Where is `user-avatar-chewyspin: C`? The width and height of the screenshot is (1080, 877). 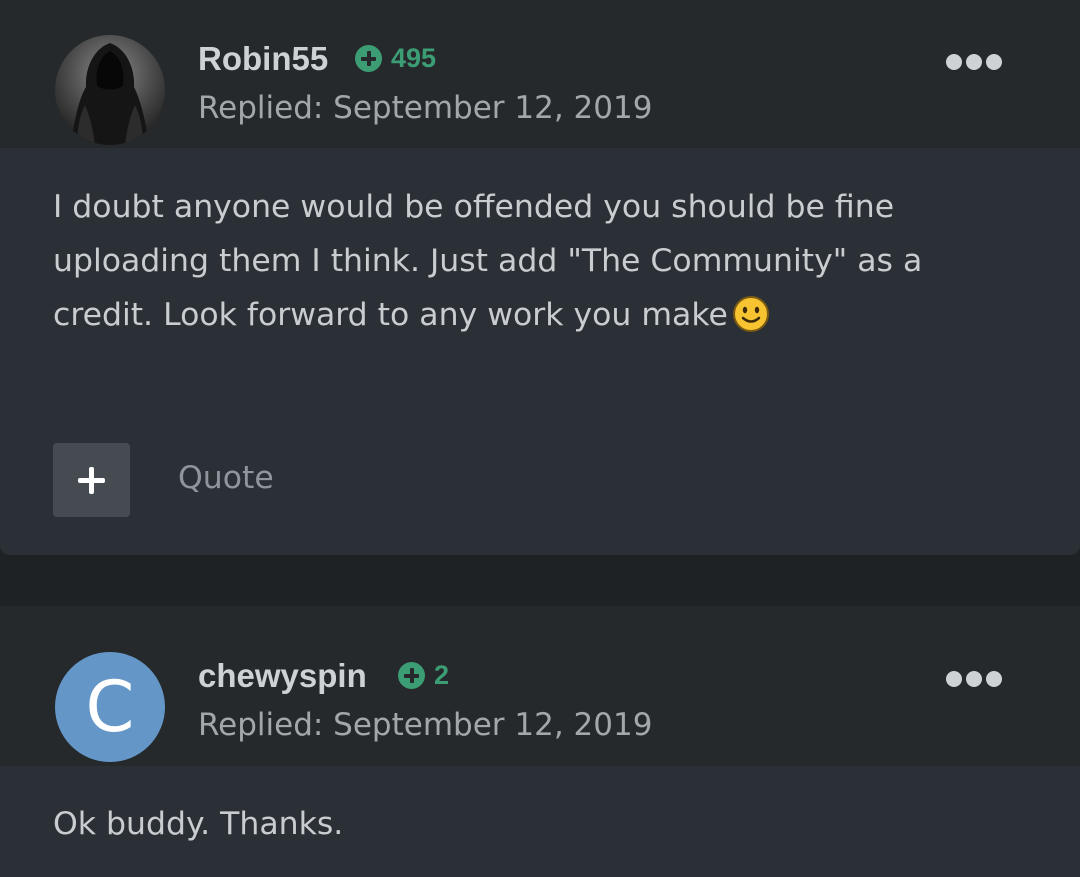
user-avatar-chewyspin: C is located at coordinates (110, 707).